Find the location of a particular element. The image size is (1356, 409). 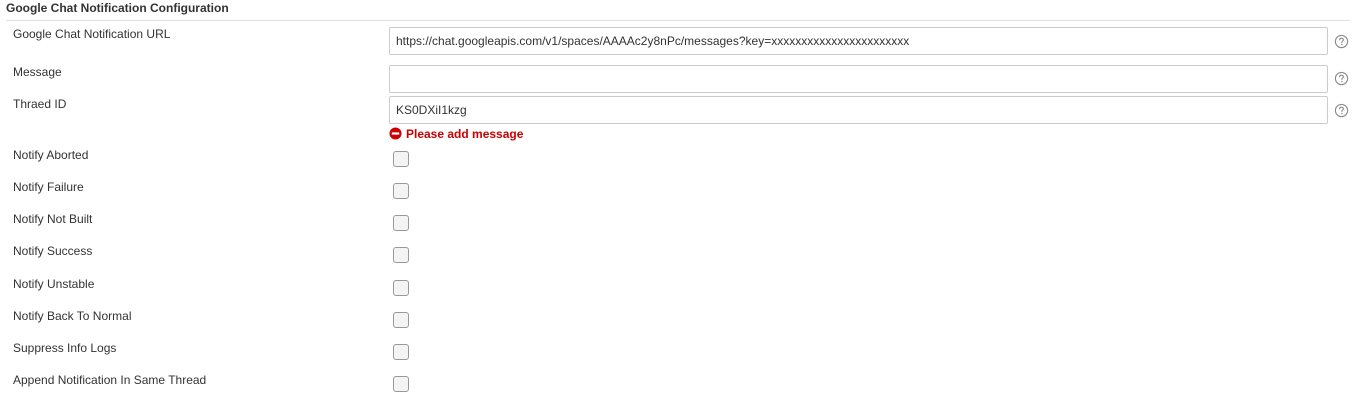

section-title: Google Chat Notification Configuration is located at coordinates (117, 8).